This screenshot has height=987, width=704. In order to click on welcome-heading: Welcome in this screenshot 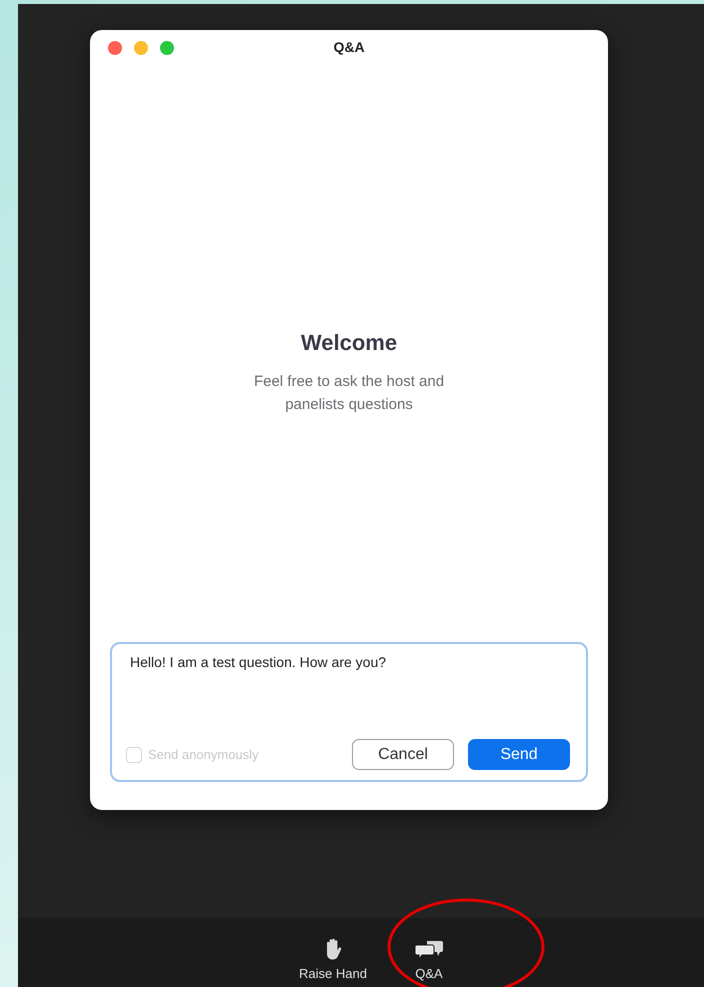, I will do `click(349, 343)`.